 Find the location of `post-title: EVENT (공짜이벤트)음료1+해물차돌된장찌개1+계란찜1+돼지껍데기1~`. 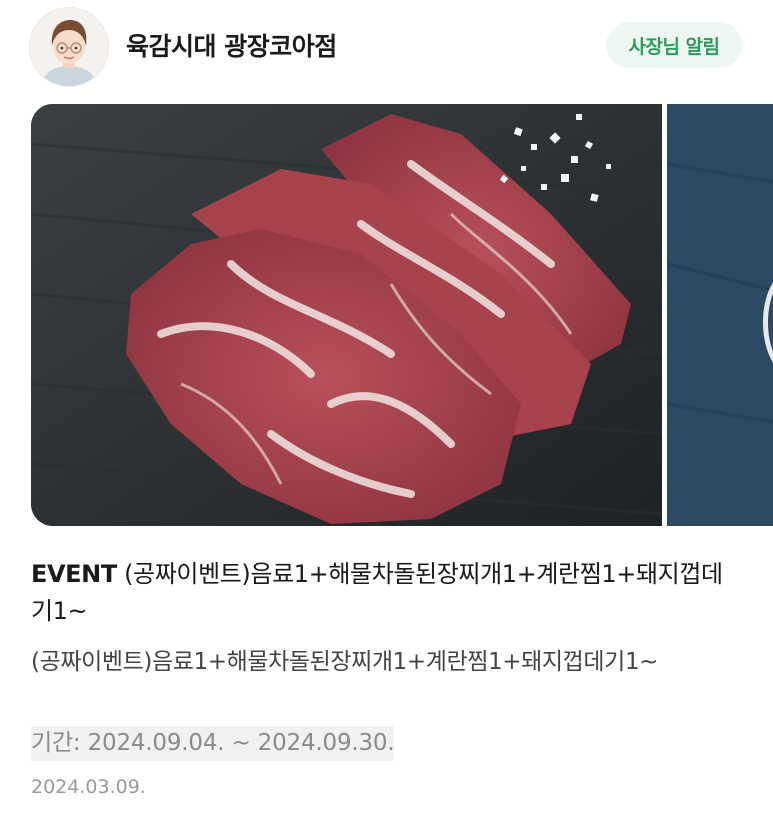

post-title: EVENT (공짜이벤트)음료1+해물차돌된장찌개1+계란찜1+돼지껍데기1~ is located at coordinates (387, 593).